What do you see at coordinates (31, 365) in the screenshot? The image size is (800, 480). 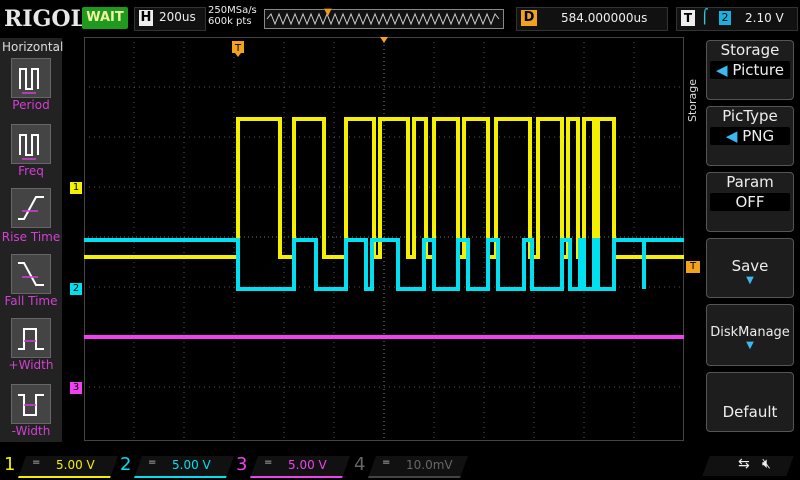 I see `pos-width-label: +Width` at bounding box center [31, 365].